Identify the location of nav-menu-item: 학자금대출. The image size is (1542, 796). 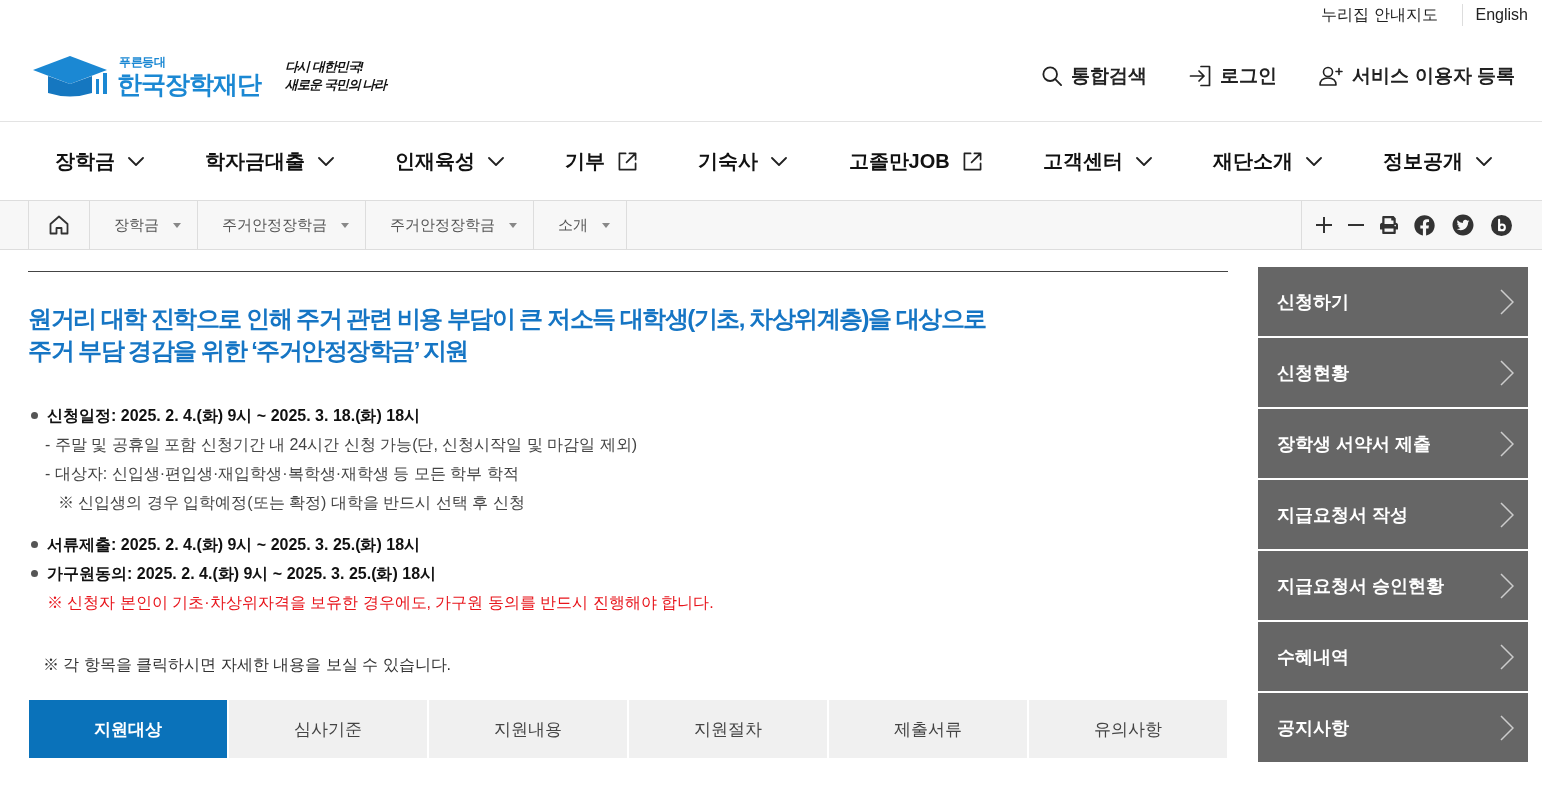
(270, 161).